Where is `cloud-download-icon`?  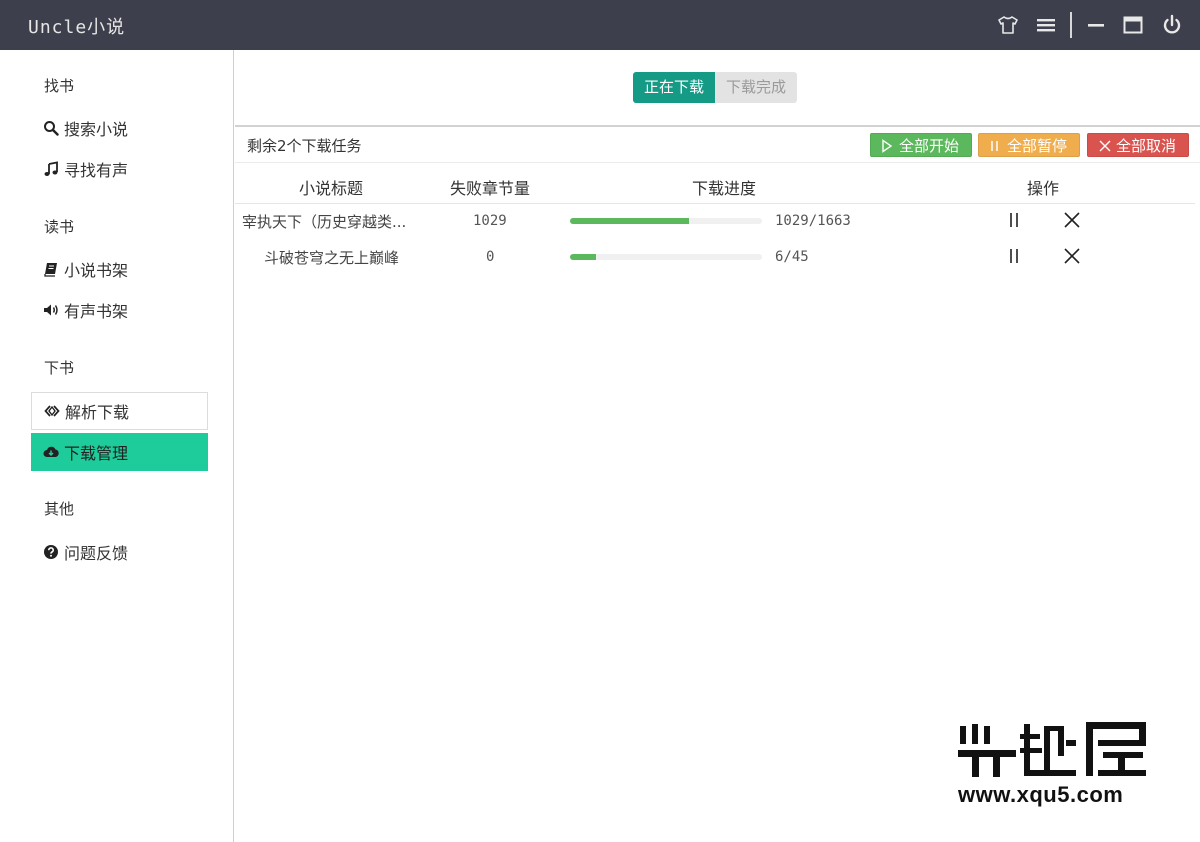 cloud-download-icon is located at coordinates (51, 452).